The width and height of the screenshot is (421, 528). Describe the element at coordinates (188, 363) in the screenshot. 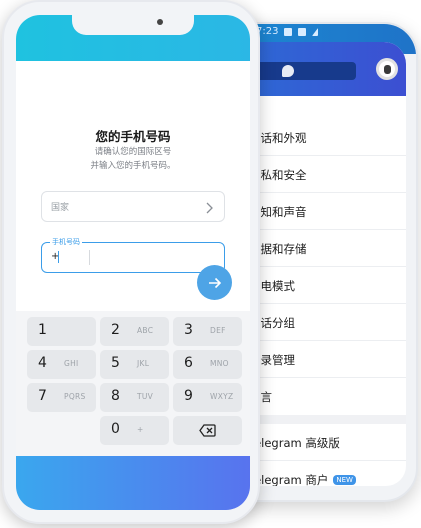

I see `key-number: 6` at that location.